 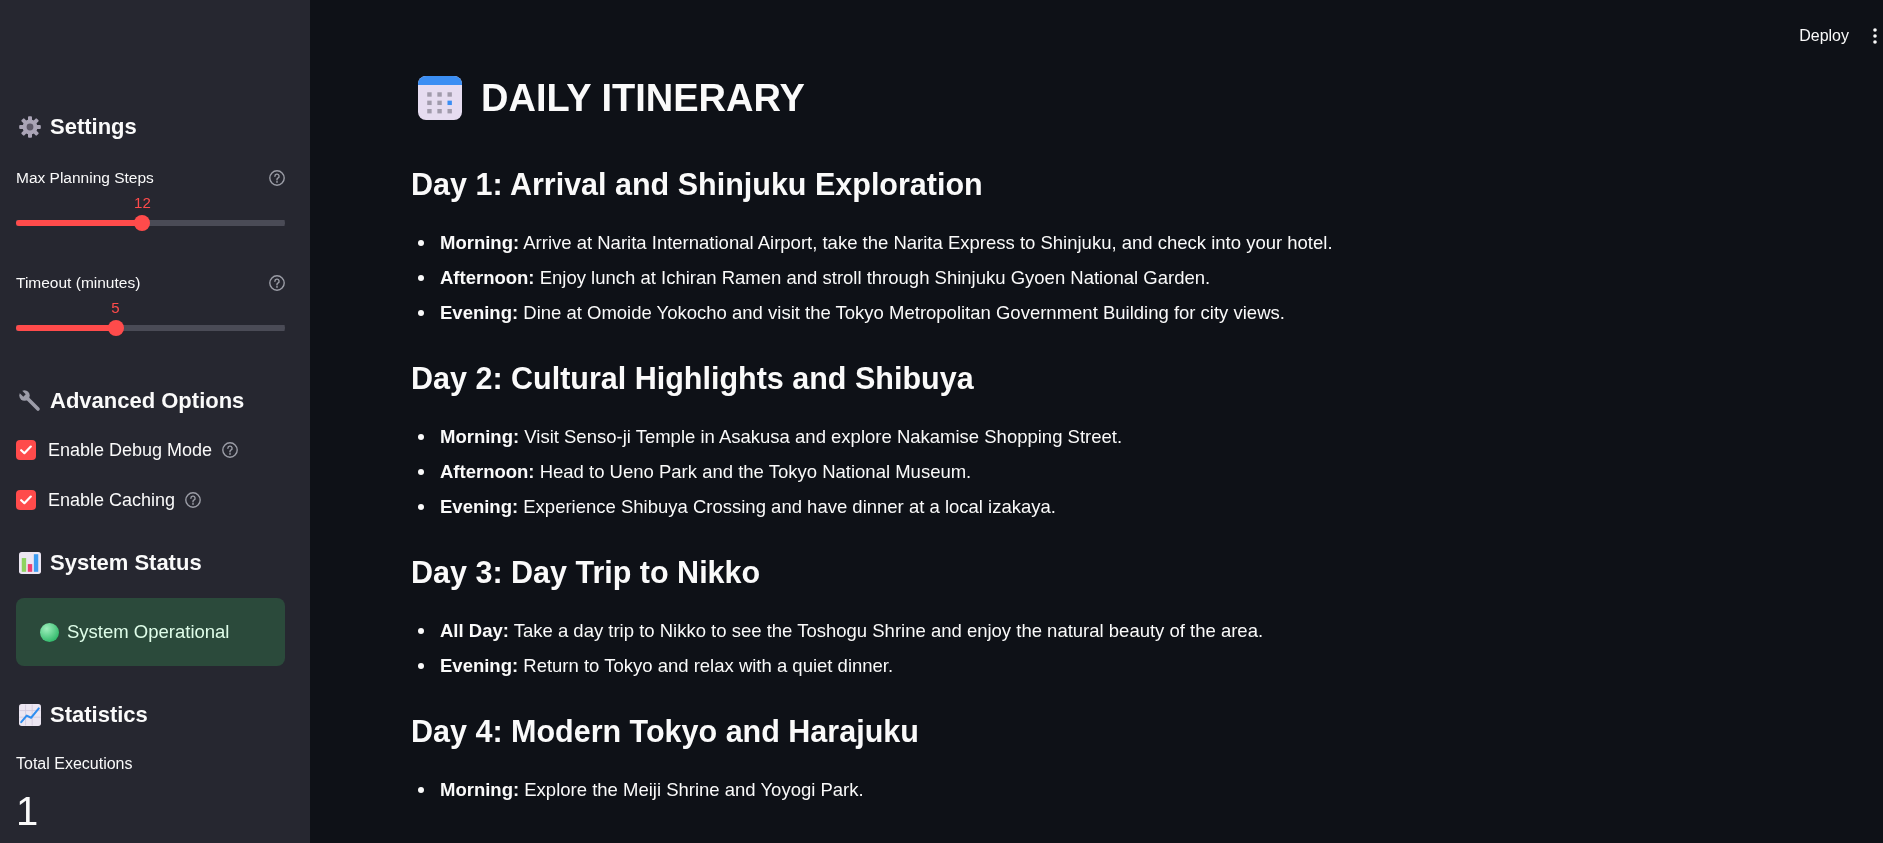 I want to click on itinerary-item: Evening: Experience Shibuya Crossing and have dinner at a local izakaya., so click(x=748, y=507).